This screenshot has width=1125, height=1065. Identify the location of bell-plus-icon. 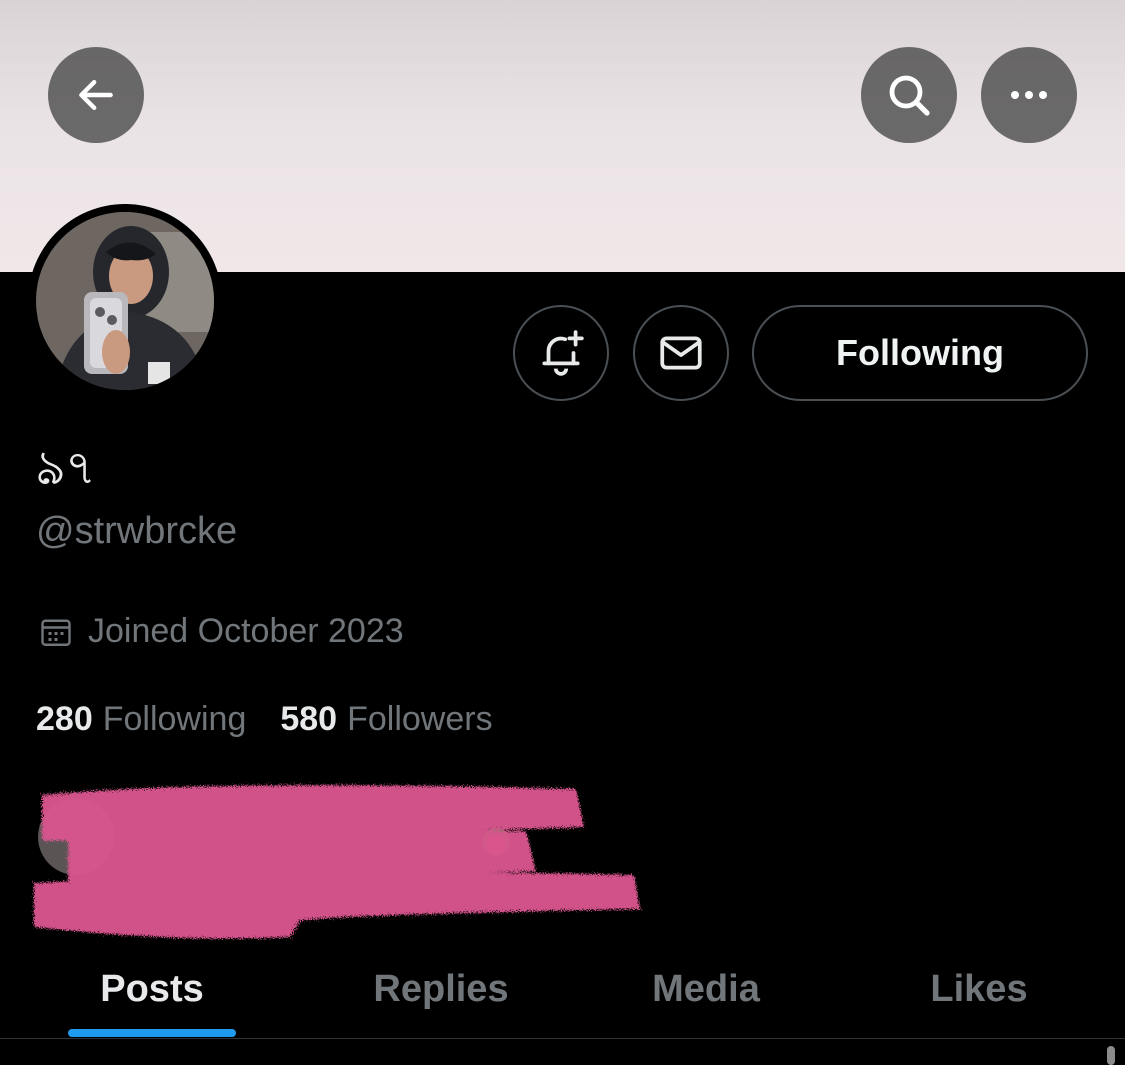
(563, 353).